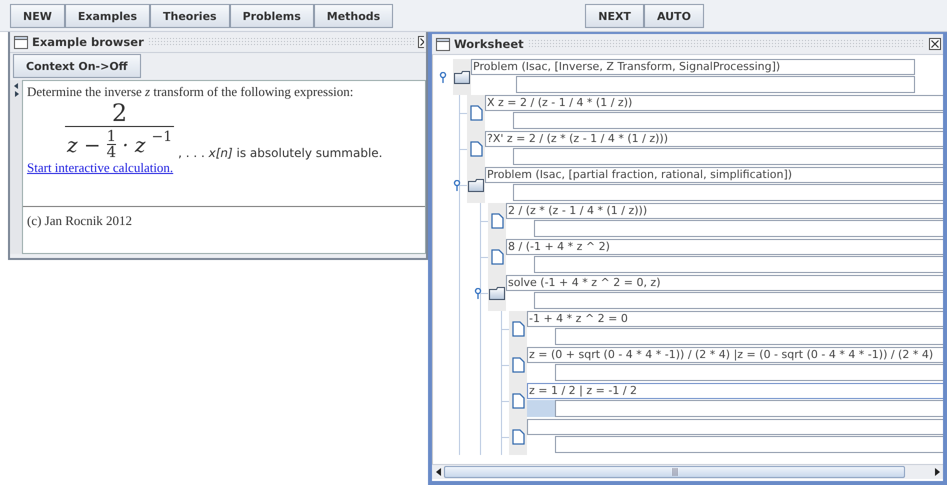  Describe the element at coordinates (674, 16) in the screenshot. I see `toolbar-button: AUTO` at that location.